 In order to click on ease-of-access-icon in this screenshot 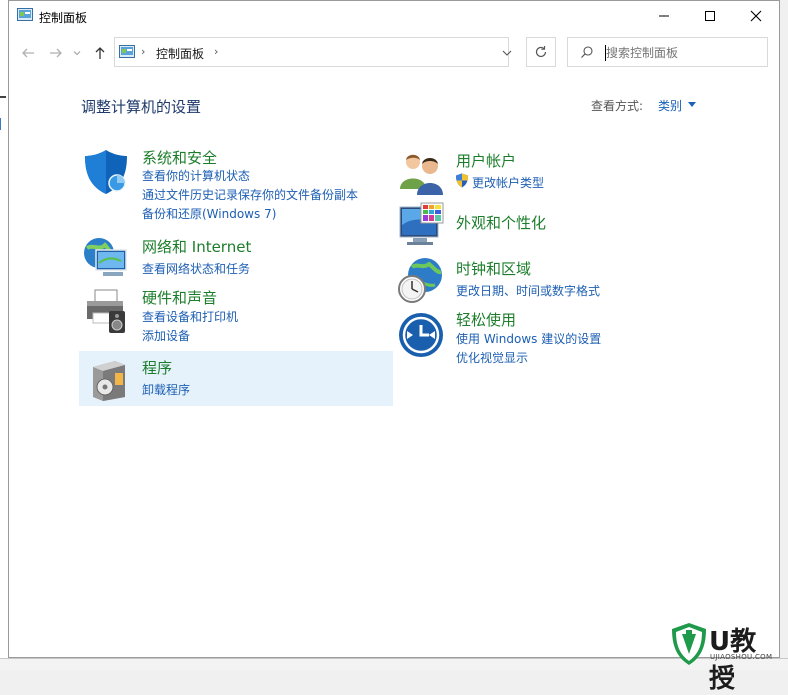, I will do `click(422, 336)`.